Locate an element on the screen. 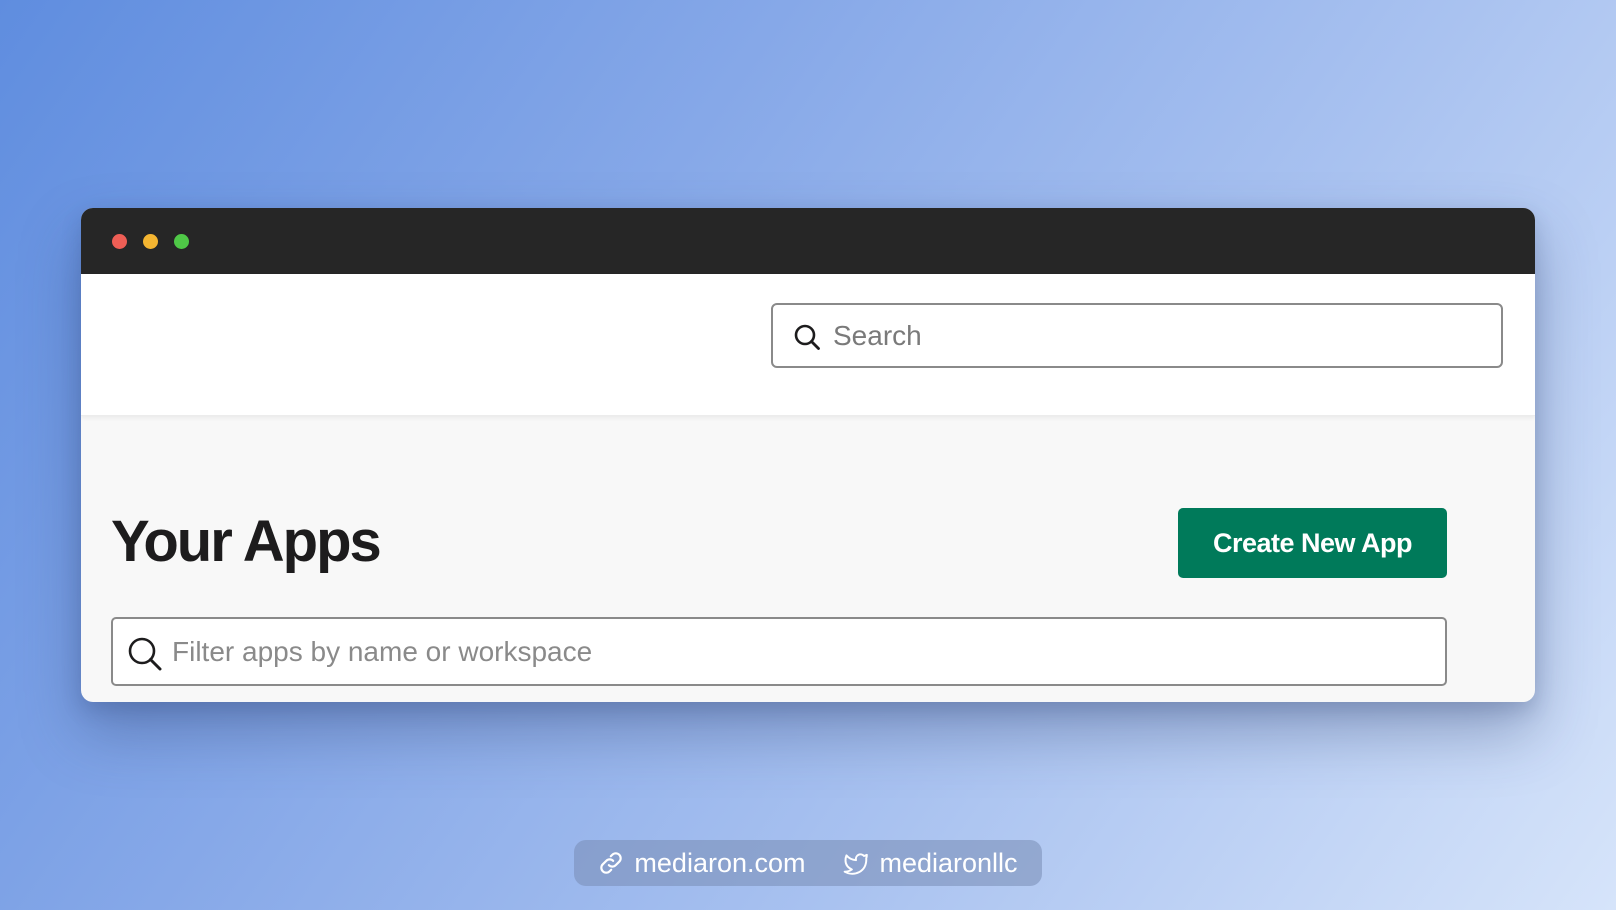 The width and height of the screenshot is (1616, 910). website-label: mediaron.com is located at coordinates (720, 862).